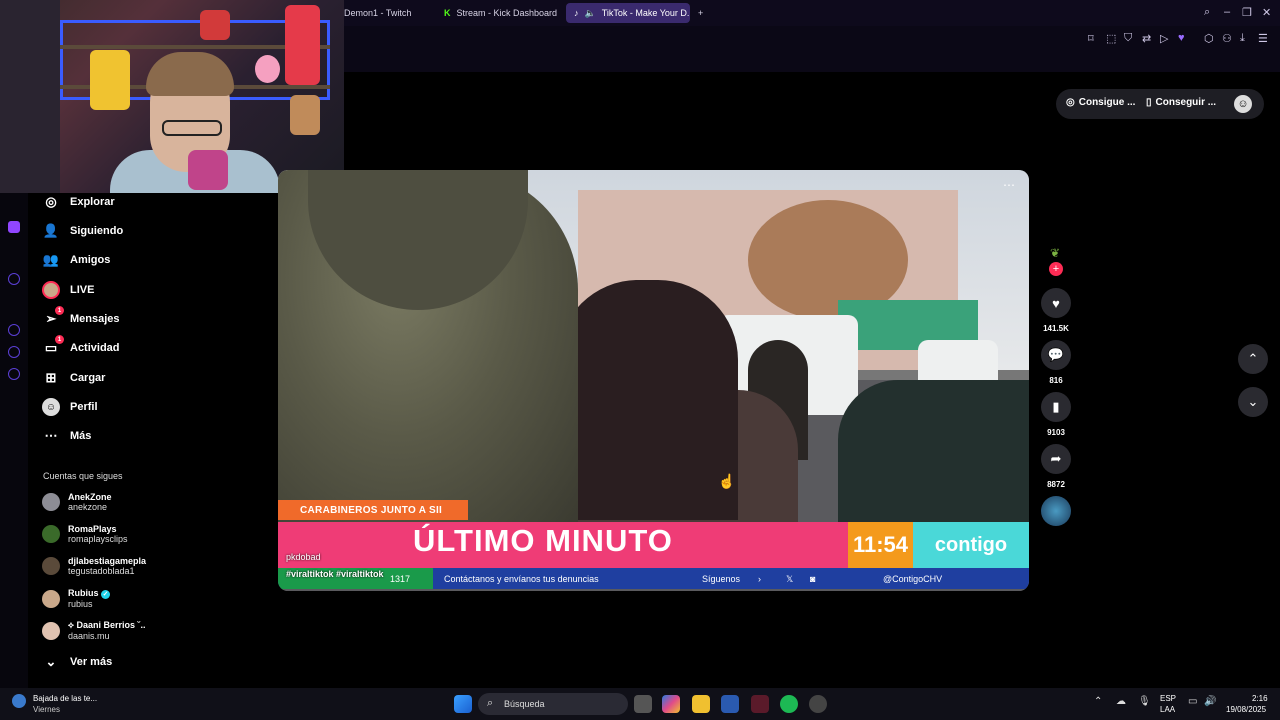 The image size is (1280, 720). What do you see at coordinates (1056, 380) in the screenshot?
I see `comment-count: 816` at bounding box center [1056, 380].